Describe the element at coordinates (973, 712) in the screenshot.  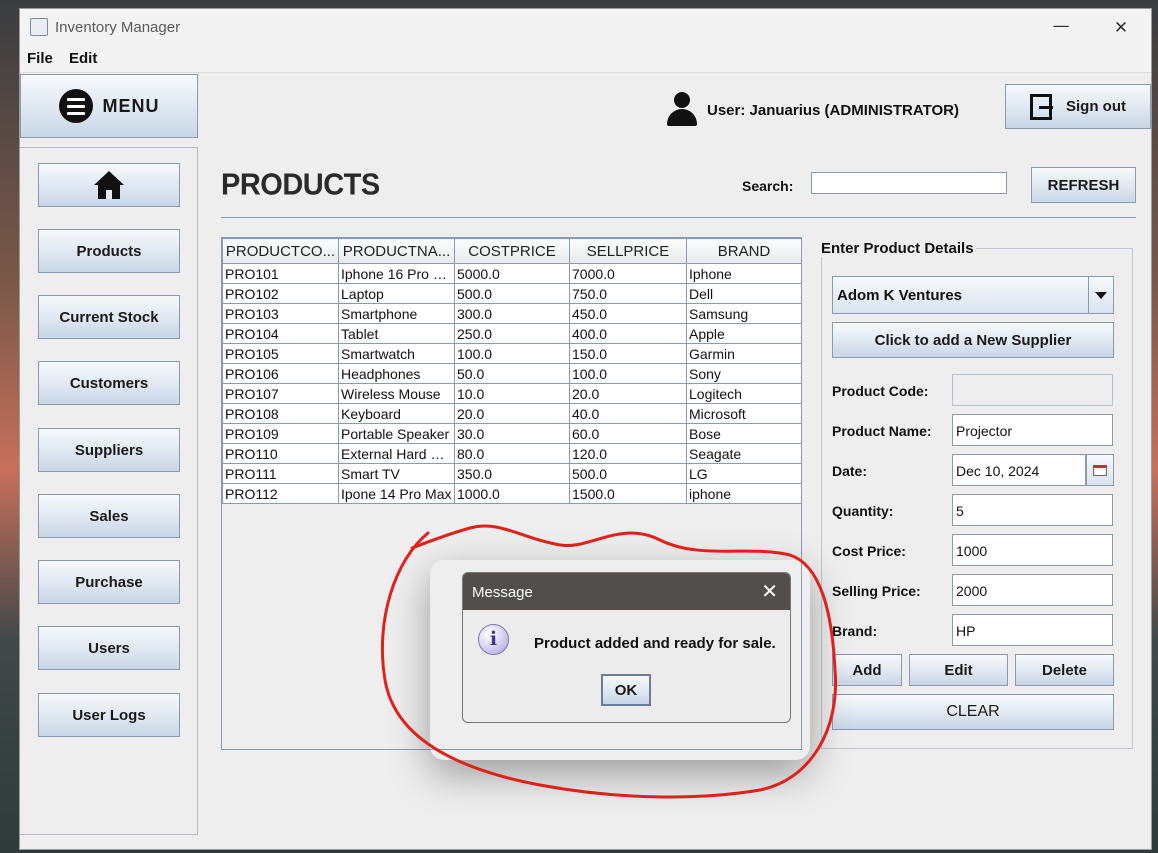
I see `clear-button: CLEAR` at that location.